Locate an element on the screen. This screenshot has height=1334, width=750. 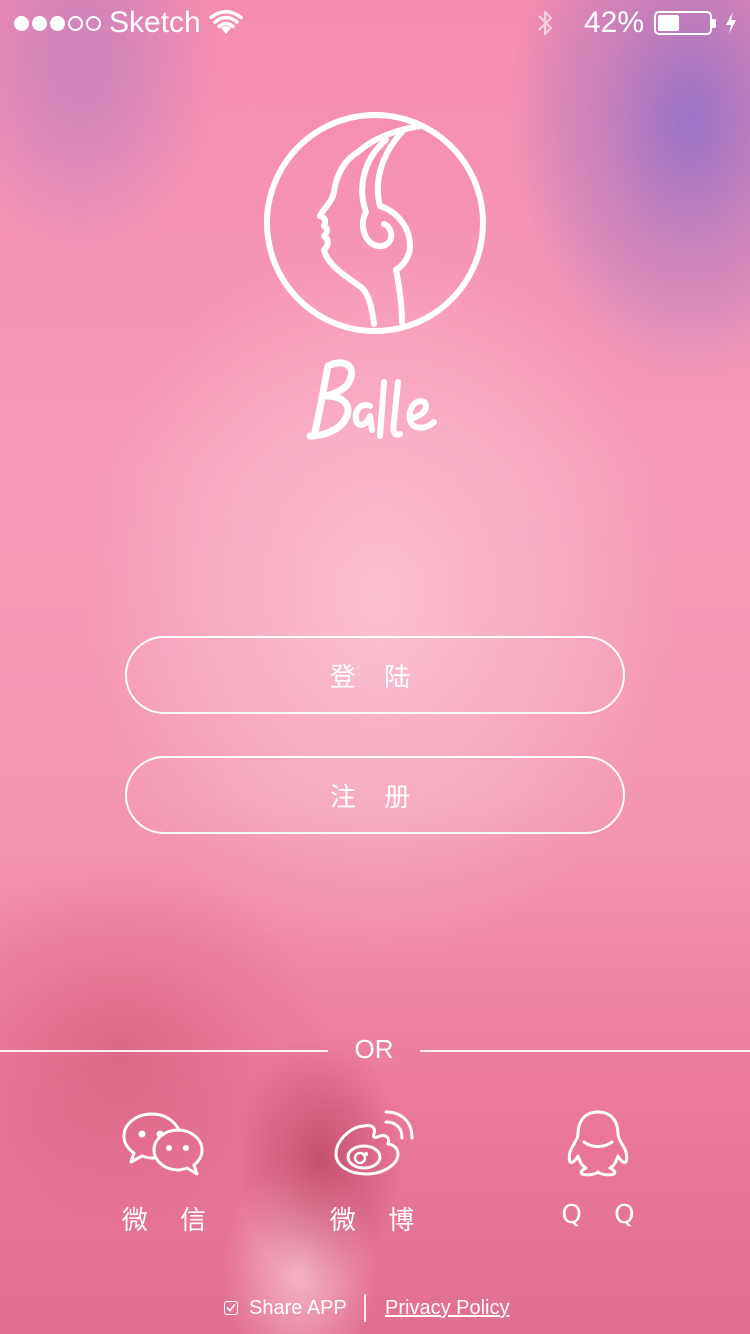
footer-separator is located at coordinates (365, 1308).